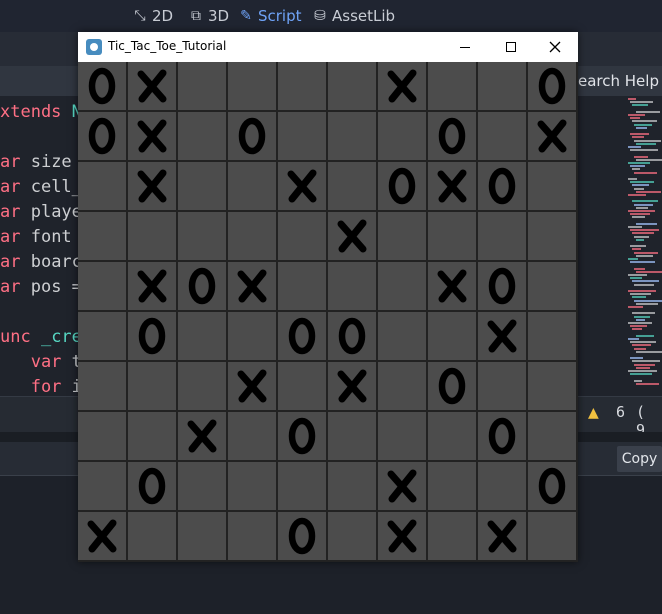 This screenshot has height=614, width=662. I want to click on window-titlebar: Tic_Tac_Toe_Tutorial, so click(328, 47).